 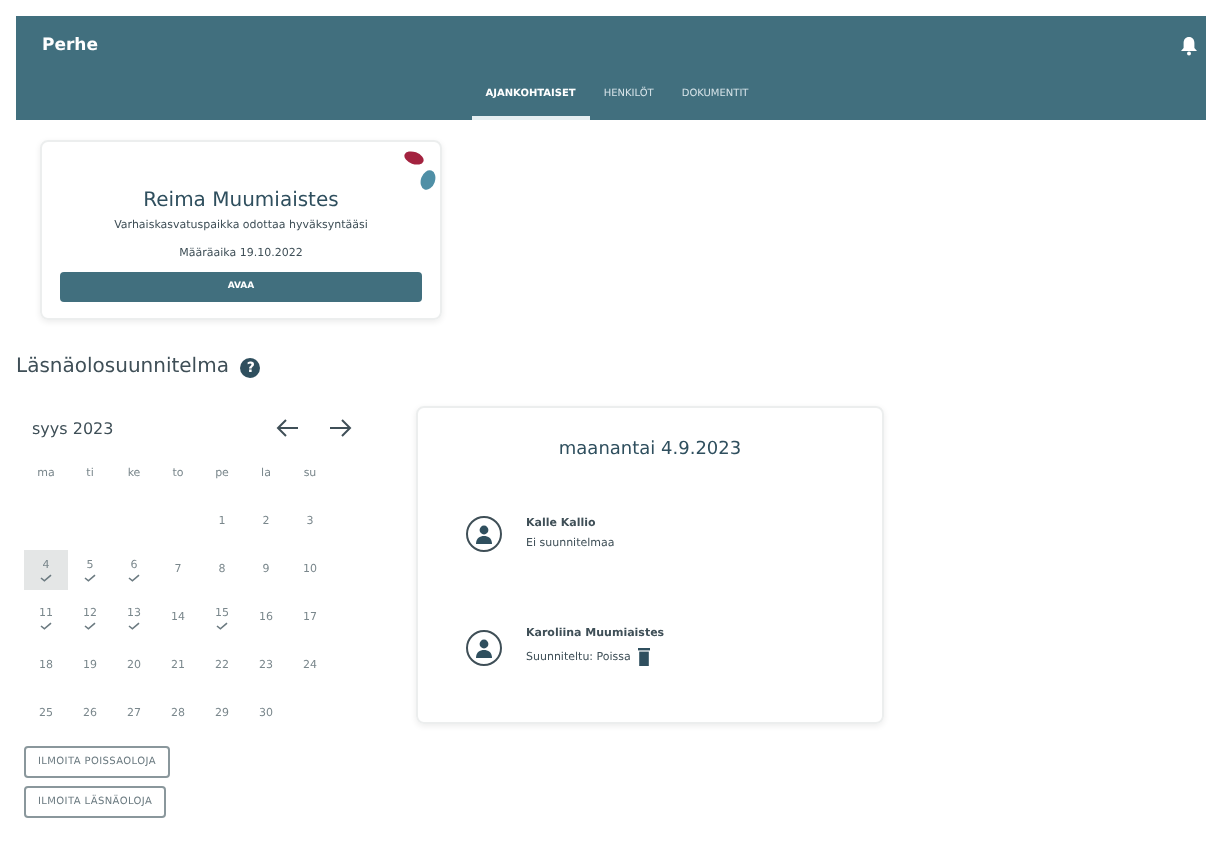 What do you see at coordinates (241, 201) in the screenshot?
I see `child-name: Reima Muumiaistes` at bounding box center [241, 201].